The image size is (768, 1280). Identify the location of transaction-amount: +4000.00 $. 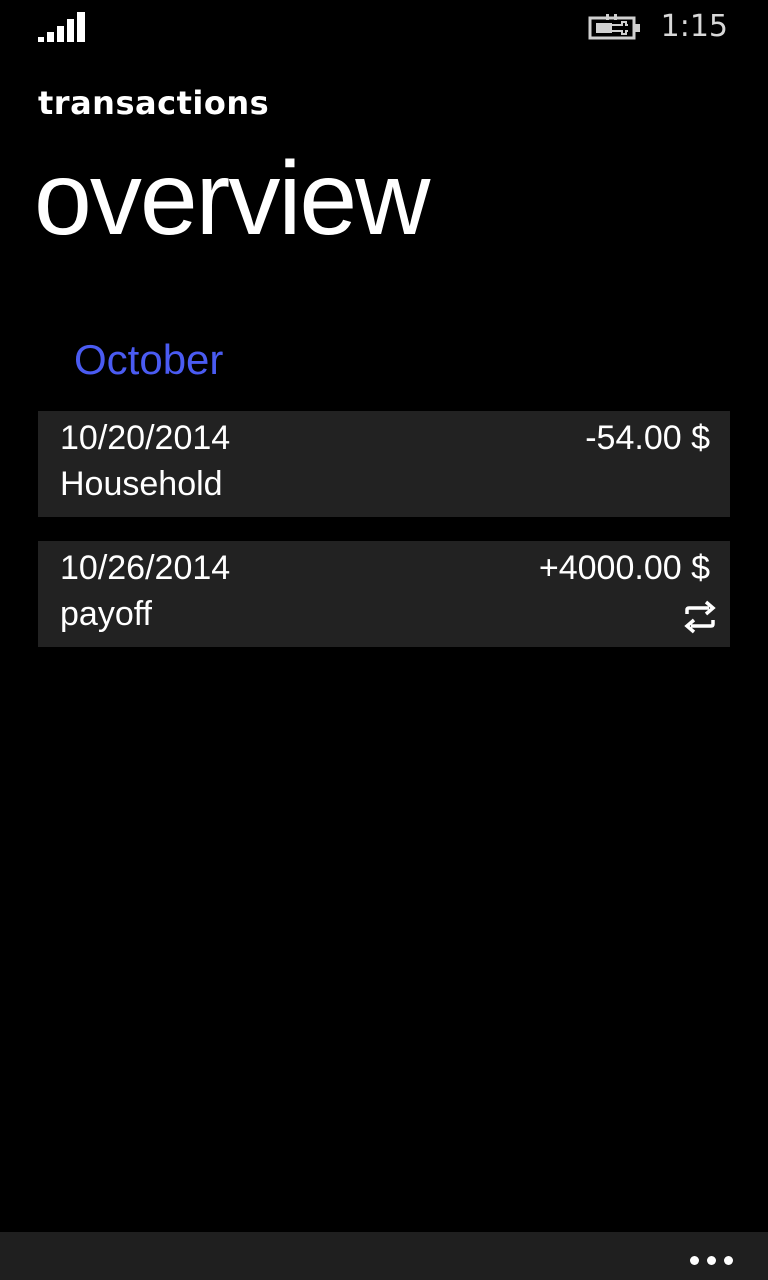
(624, 568).